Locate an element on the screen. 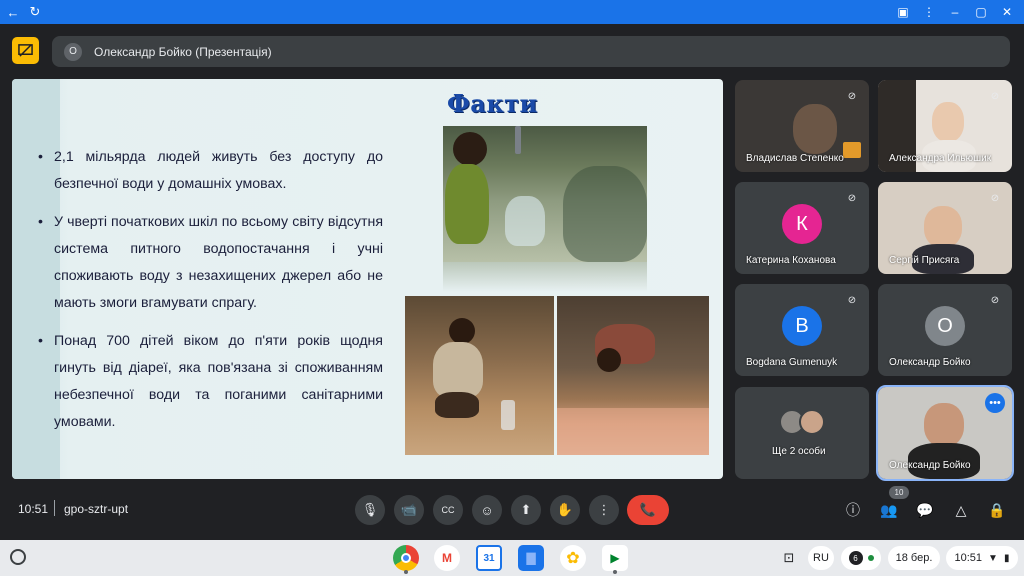  window-controls: ▣ ⋮ – ▢ ✕ is located at coordinates (955, 12).